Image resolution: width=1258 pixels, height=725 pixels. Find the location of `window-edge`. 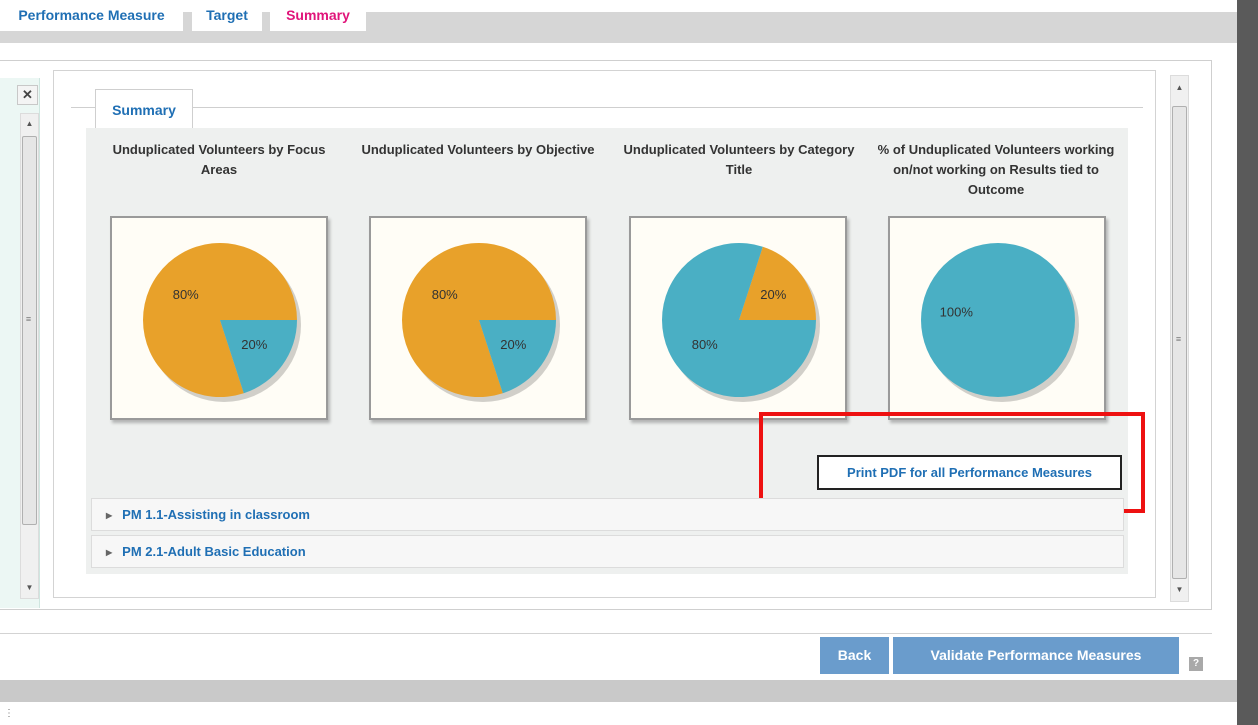

window-edge is located at coordinates (1247, 362).